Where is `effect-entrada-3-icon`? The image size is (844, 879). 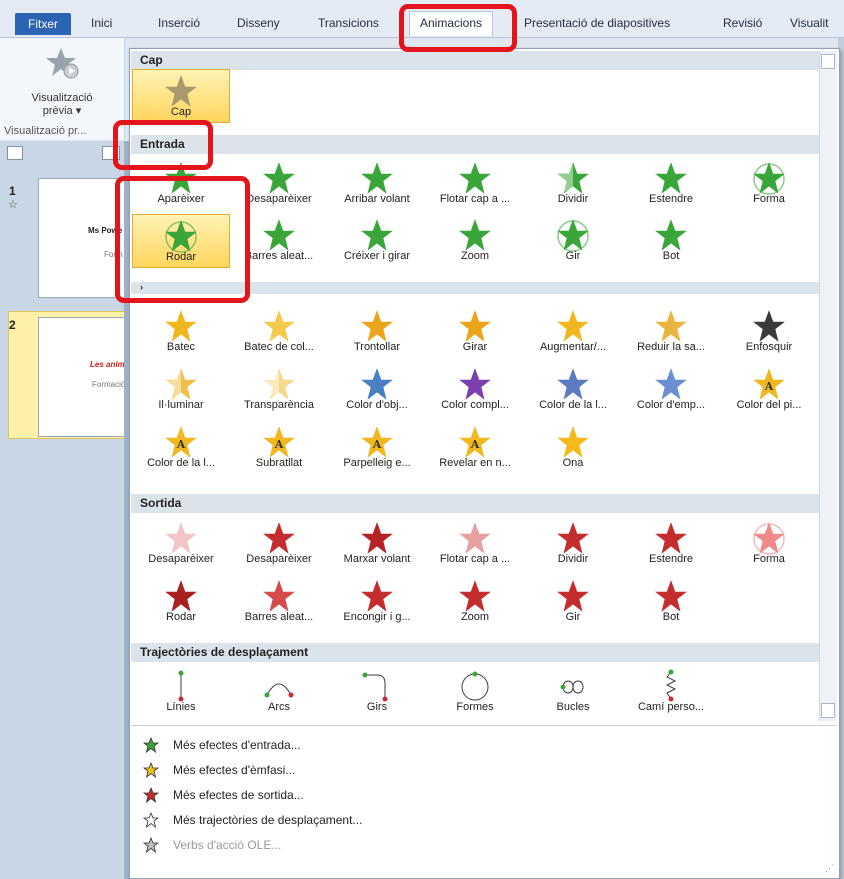 effect-entrada-3-icon is located at coordinates (475, 178).